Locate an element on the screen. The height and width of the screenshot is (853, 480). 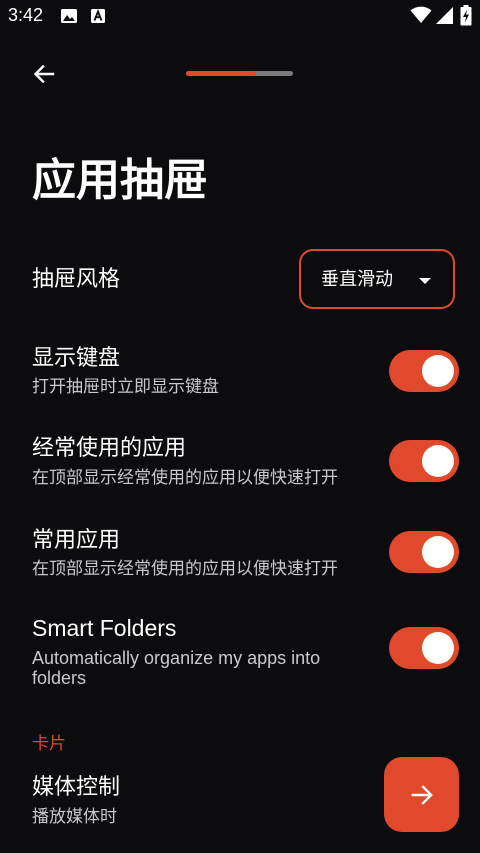
media-control-title: 媒体控制 is located at coordinates (76, 787).